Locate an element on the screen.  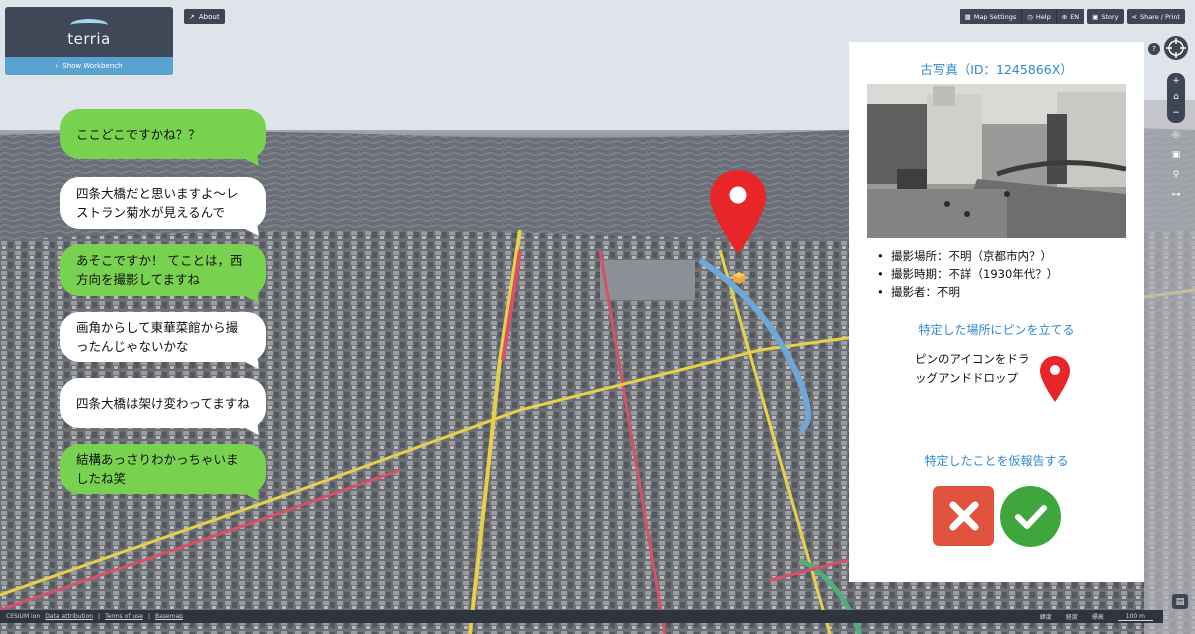
basemap-link: Basemap is located at coordinates (169, 616).